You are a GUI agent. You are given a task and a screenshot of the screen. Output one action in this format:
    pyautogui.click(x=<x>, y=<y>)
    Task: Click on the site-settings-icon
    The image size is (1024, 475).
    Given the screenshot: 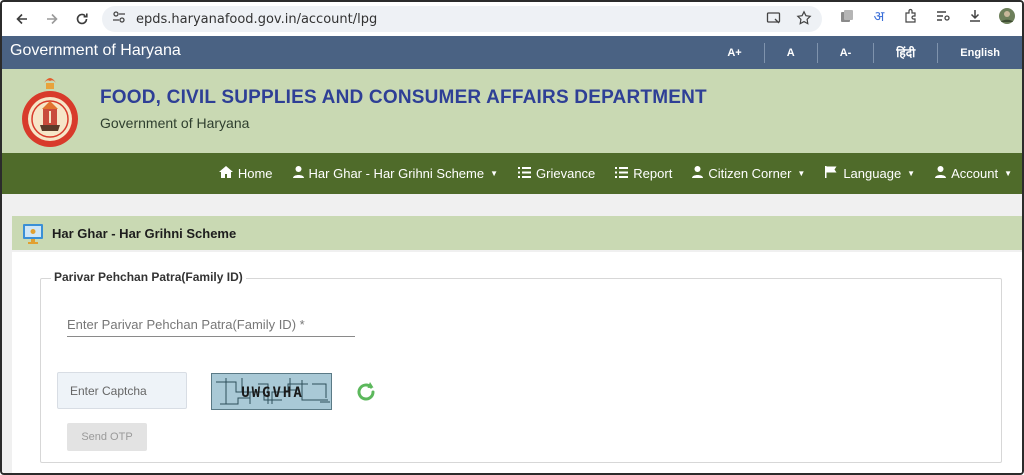 What is the action you would take?
    pyautogui.click(x=119, y=19)
    